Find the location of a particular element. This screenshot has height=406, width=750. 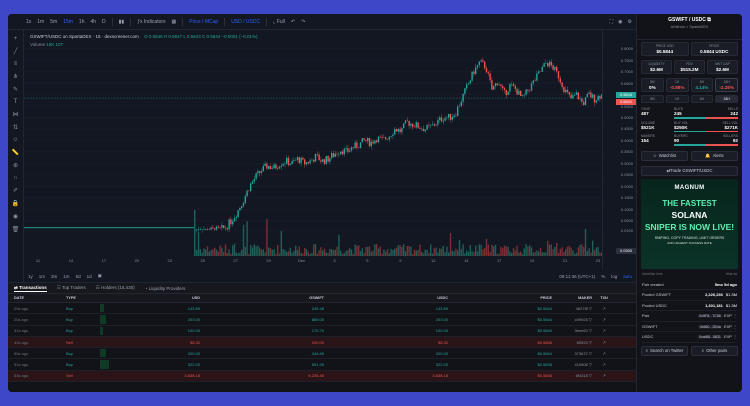

settings-icon: ⚙ is located at coordinates (630, 22).